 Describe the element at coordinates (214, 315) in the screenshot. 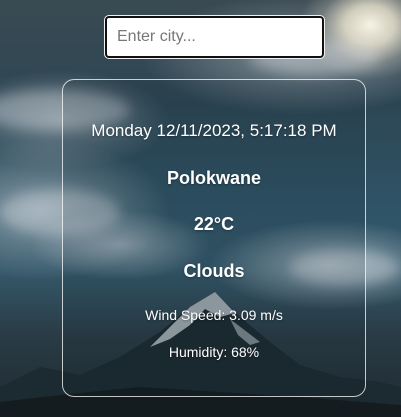

I see `wind-speed-text: Wind Speed: 3.09 m/s` at that location.